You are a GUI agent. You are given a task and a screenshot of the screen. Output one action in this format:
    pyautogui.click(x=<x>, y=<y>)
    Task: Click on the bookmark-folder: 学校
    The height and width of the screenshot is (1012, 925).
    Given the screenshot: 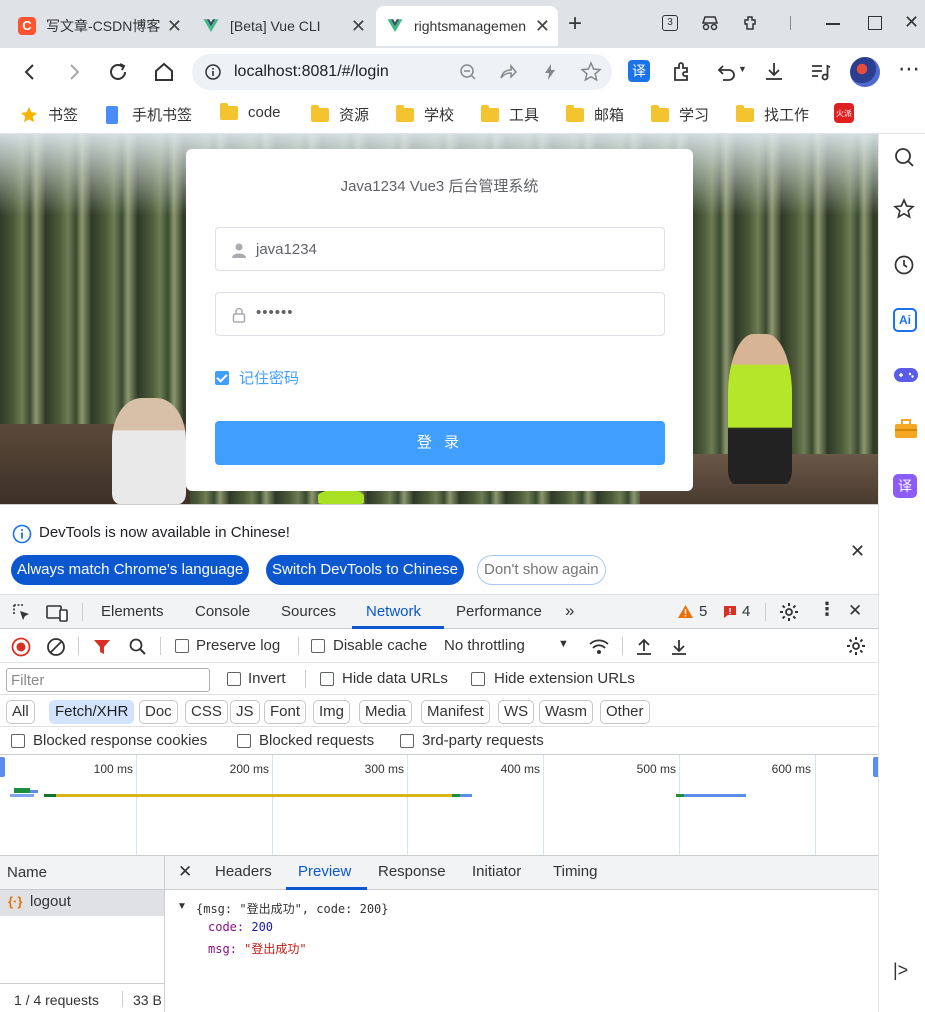 What is the action you would take?
    pyautogui.click(x=425, y=114)
    